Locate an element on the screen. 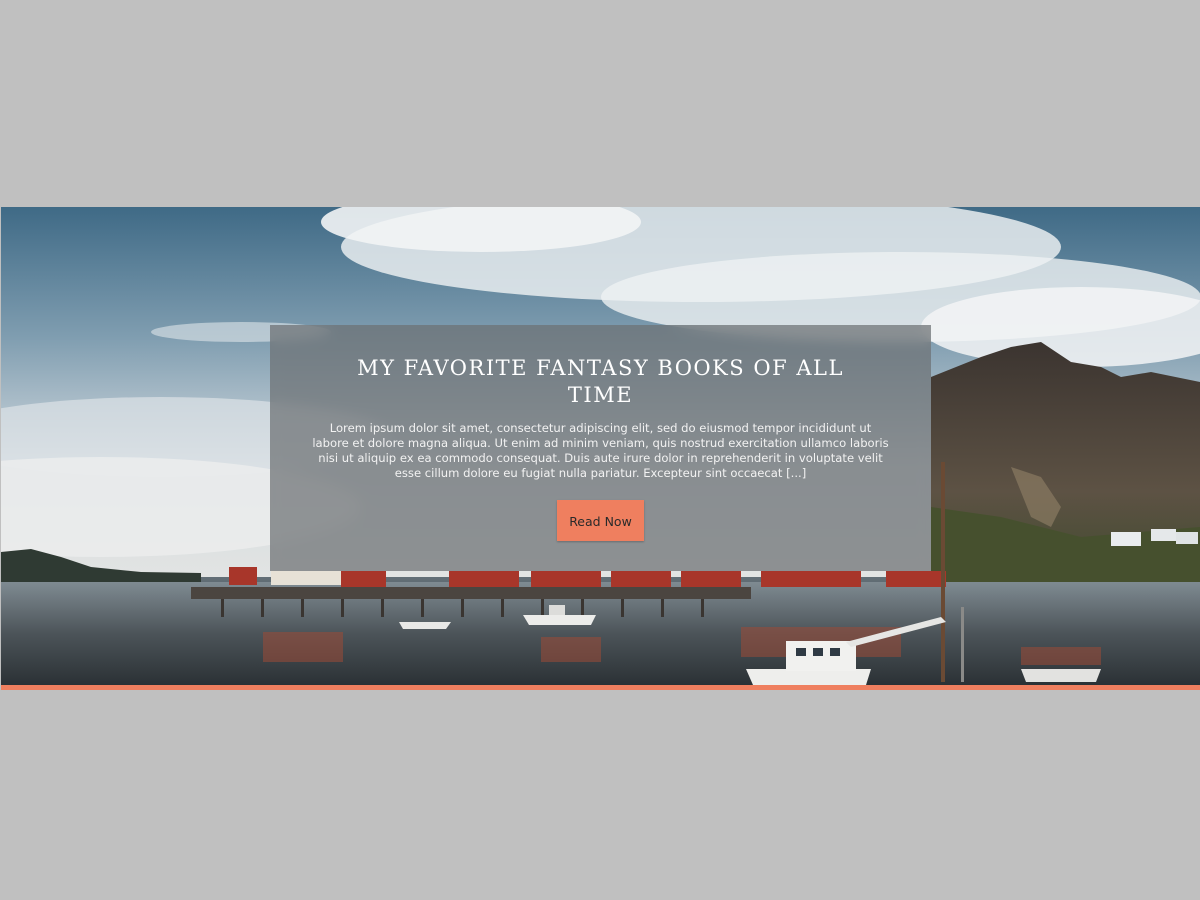 This screenshot has height=900, width=1200. accent-divider is located at coordinates (600, 687).